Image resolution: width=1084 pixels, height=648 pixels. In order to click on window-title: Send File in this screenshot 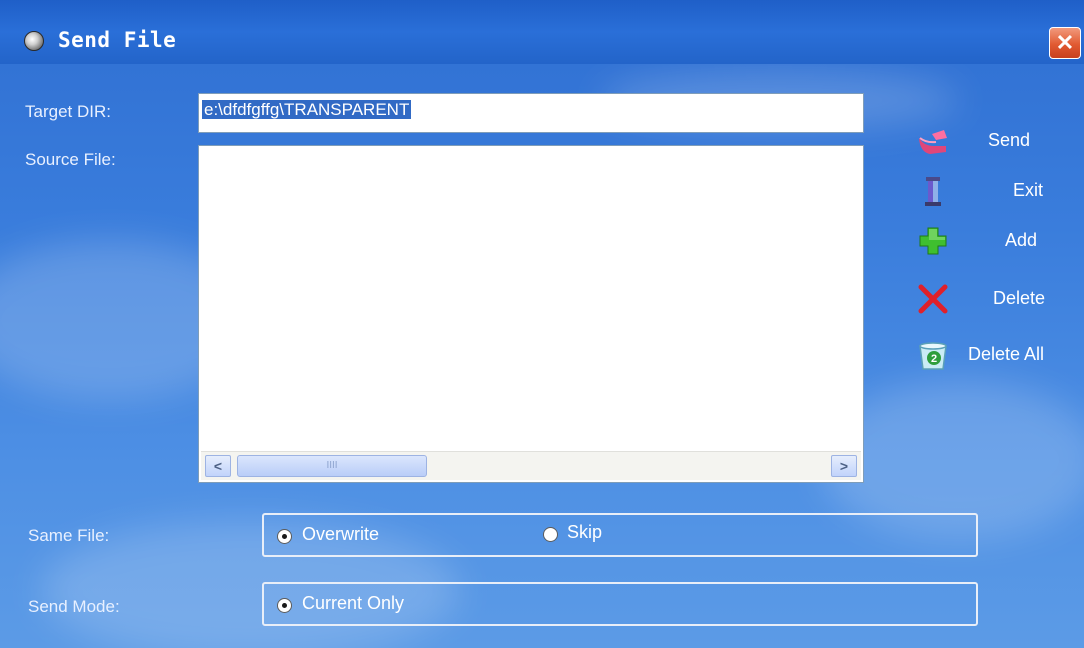, I will do `click(117, 40)`.